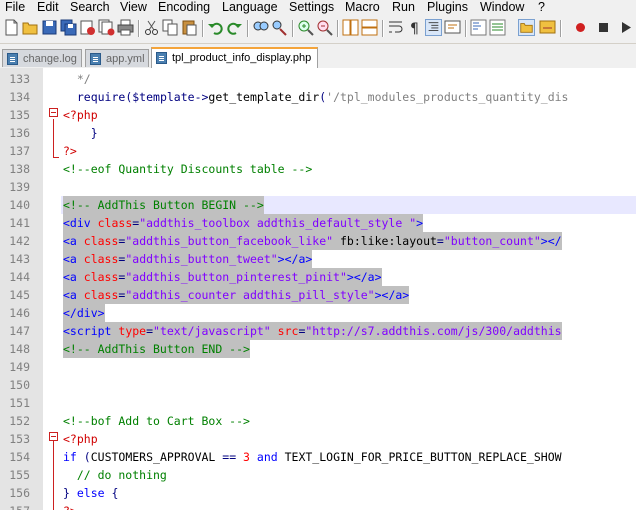  I want to click on file-icon, so click(12, 59).